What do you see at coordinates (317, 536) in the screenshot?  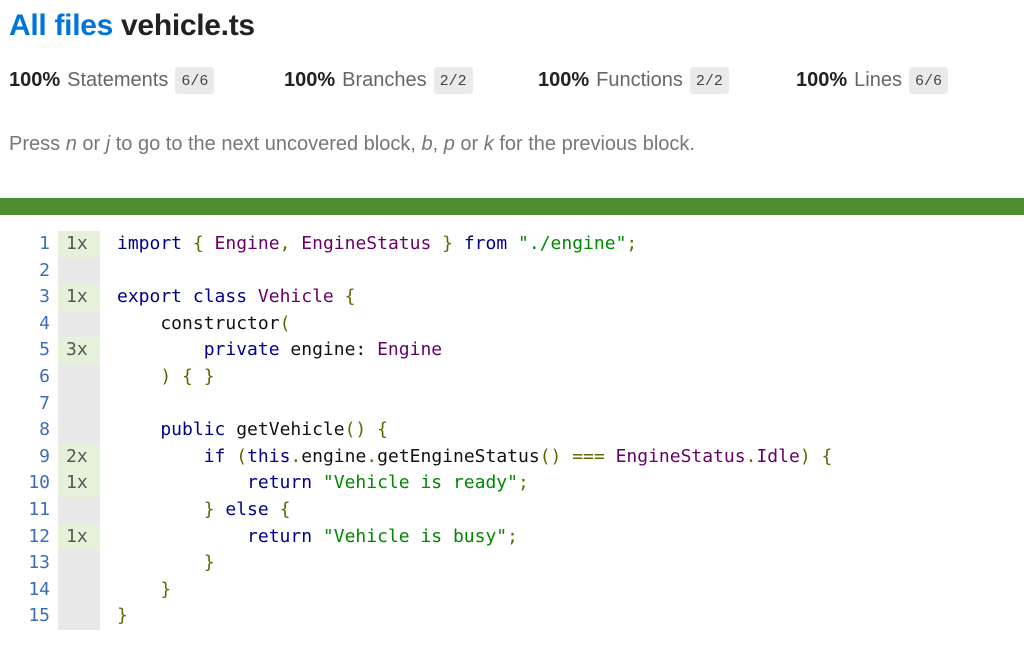 I see `source-code: return "Vehicle is busy";` at bounding box center [317, 536].